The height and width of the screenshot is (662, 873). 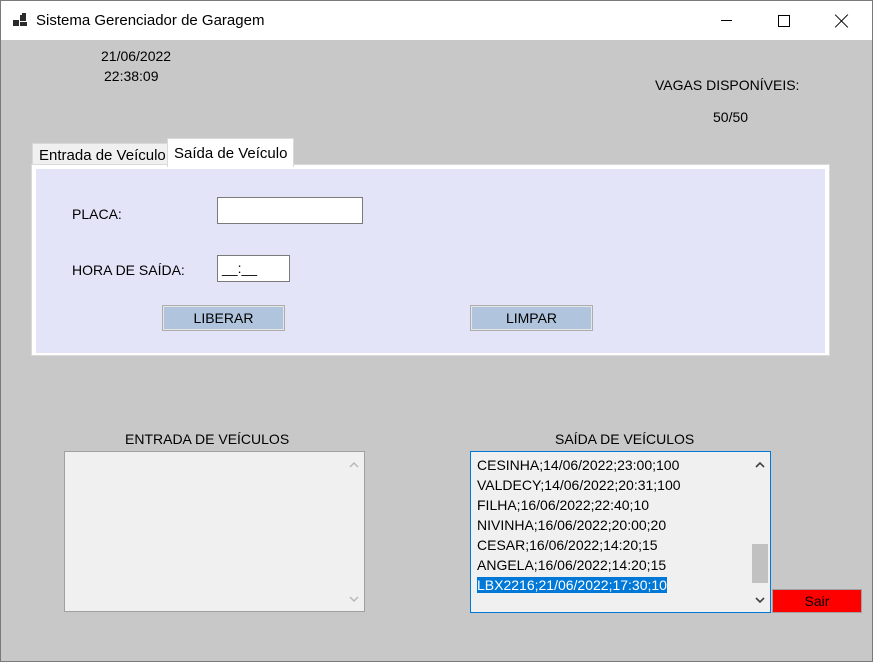 I want to click on list-item-selected: LBX2216;21/06/2022;17:30;10, so click(x=613, y=585).